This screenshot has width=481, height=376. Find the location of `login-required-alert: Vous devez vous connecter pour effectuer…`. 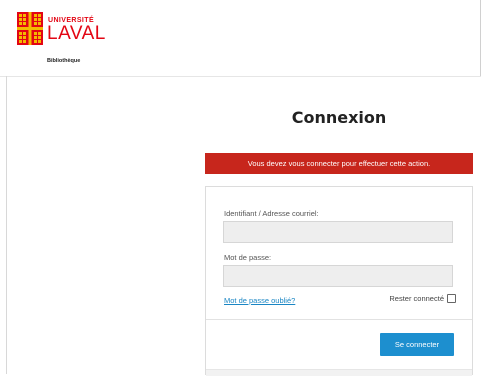

login-required-alert: Vous devez vous connecter pour effectuer… is located at coordinates (339, 163).